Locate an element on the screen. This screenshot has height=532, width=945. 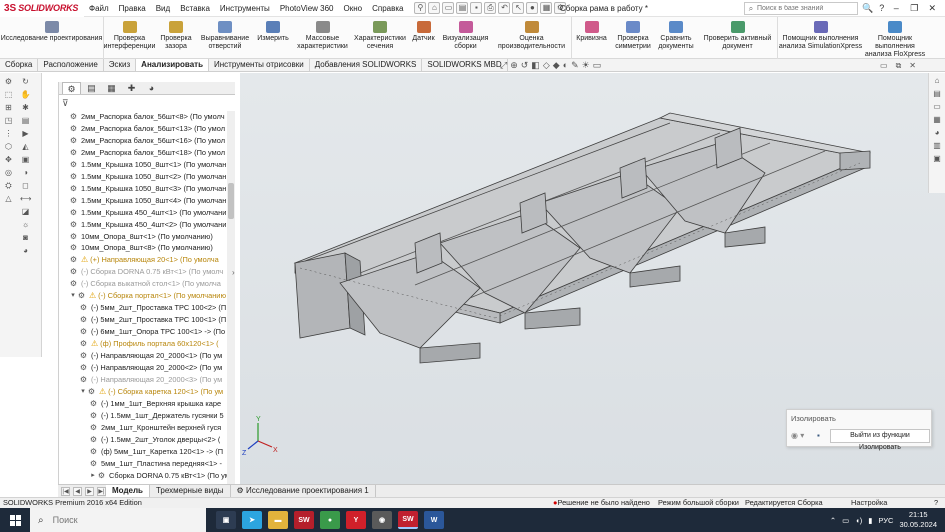
status-help-button: ? is located at coordinates (936, 503).